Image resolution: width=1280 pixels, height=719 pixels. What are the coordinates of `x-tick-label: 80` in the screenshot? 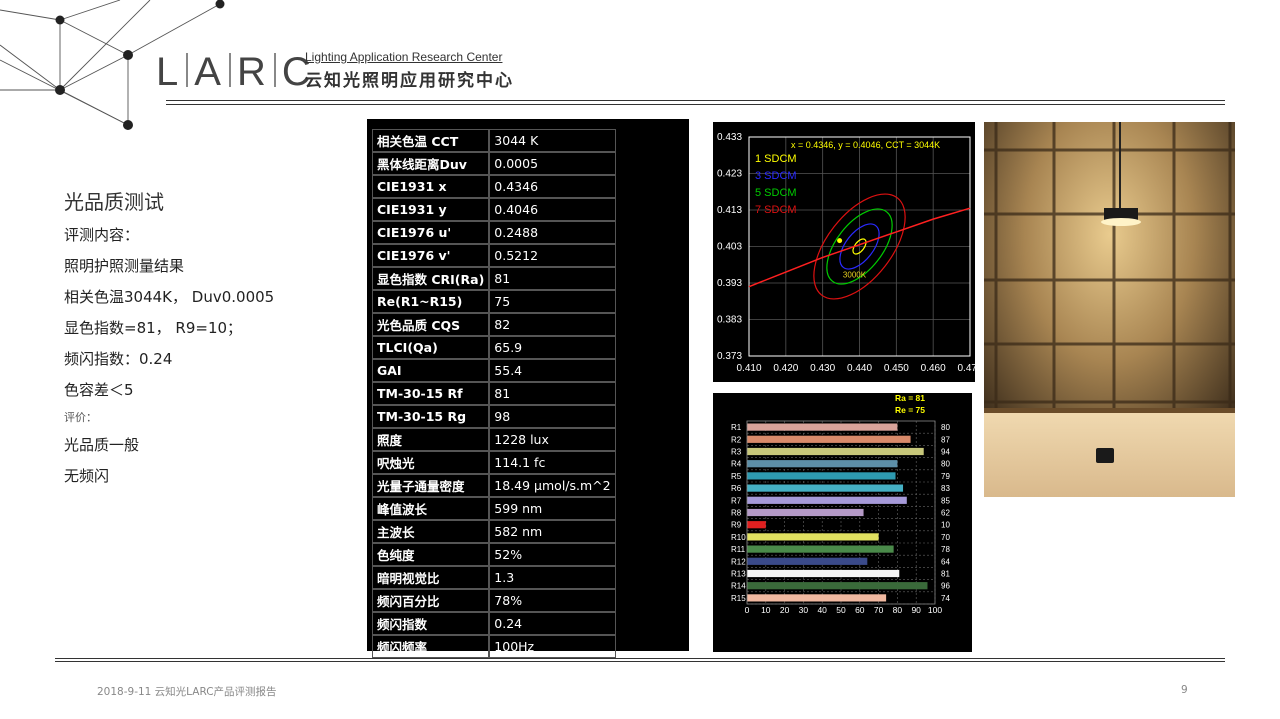 It's located at (898, 610).